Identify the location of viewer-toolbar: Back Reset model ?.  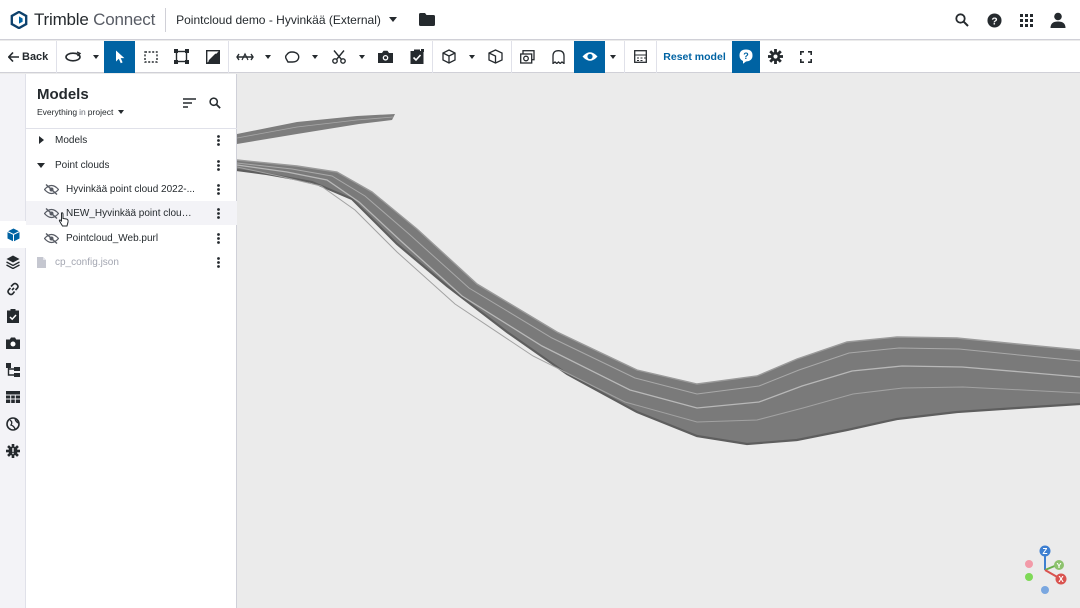
(540, 56).